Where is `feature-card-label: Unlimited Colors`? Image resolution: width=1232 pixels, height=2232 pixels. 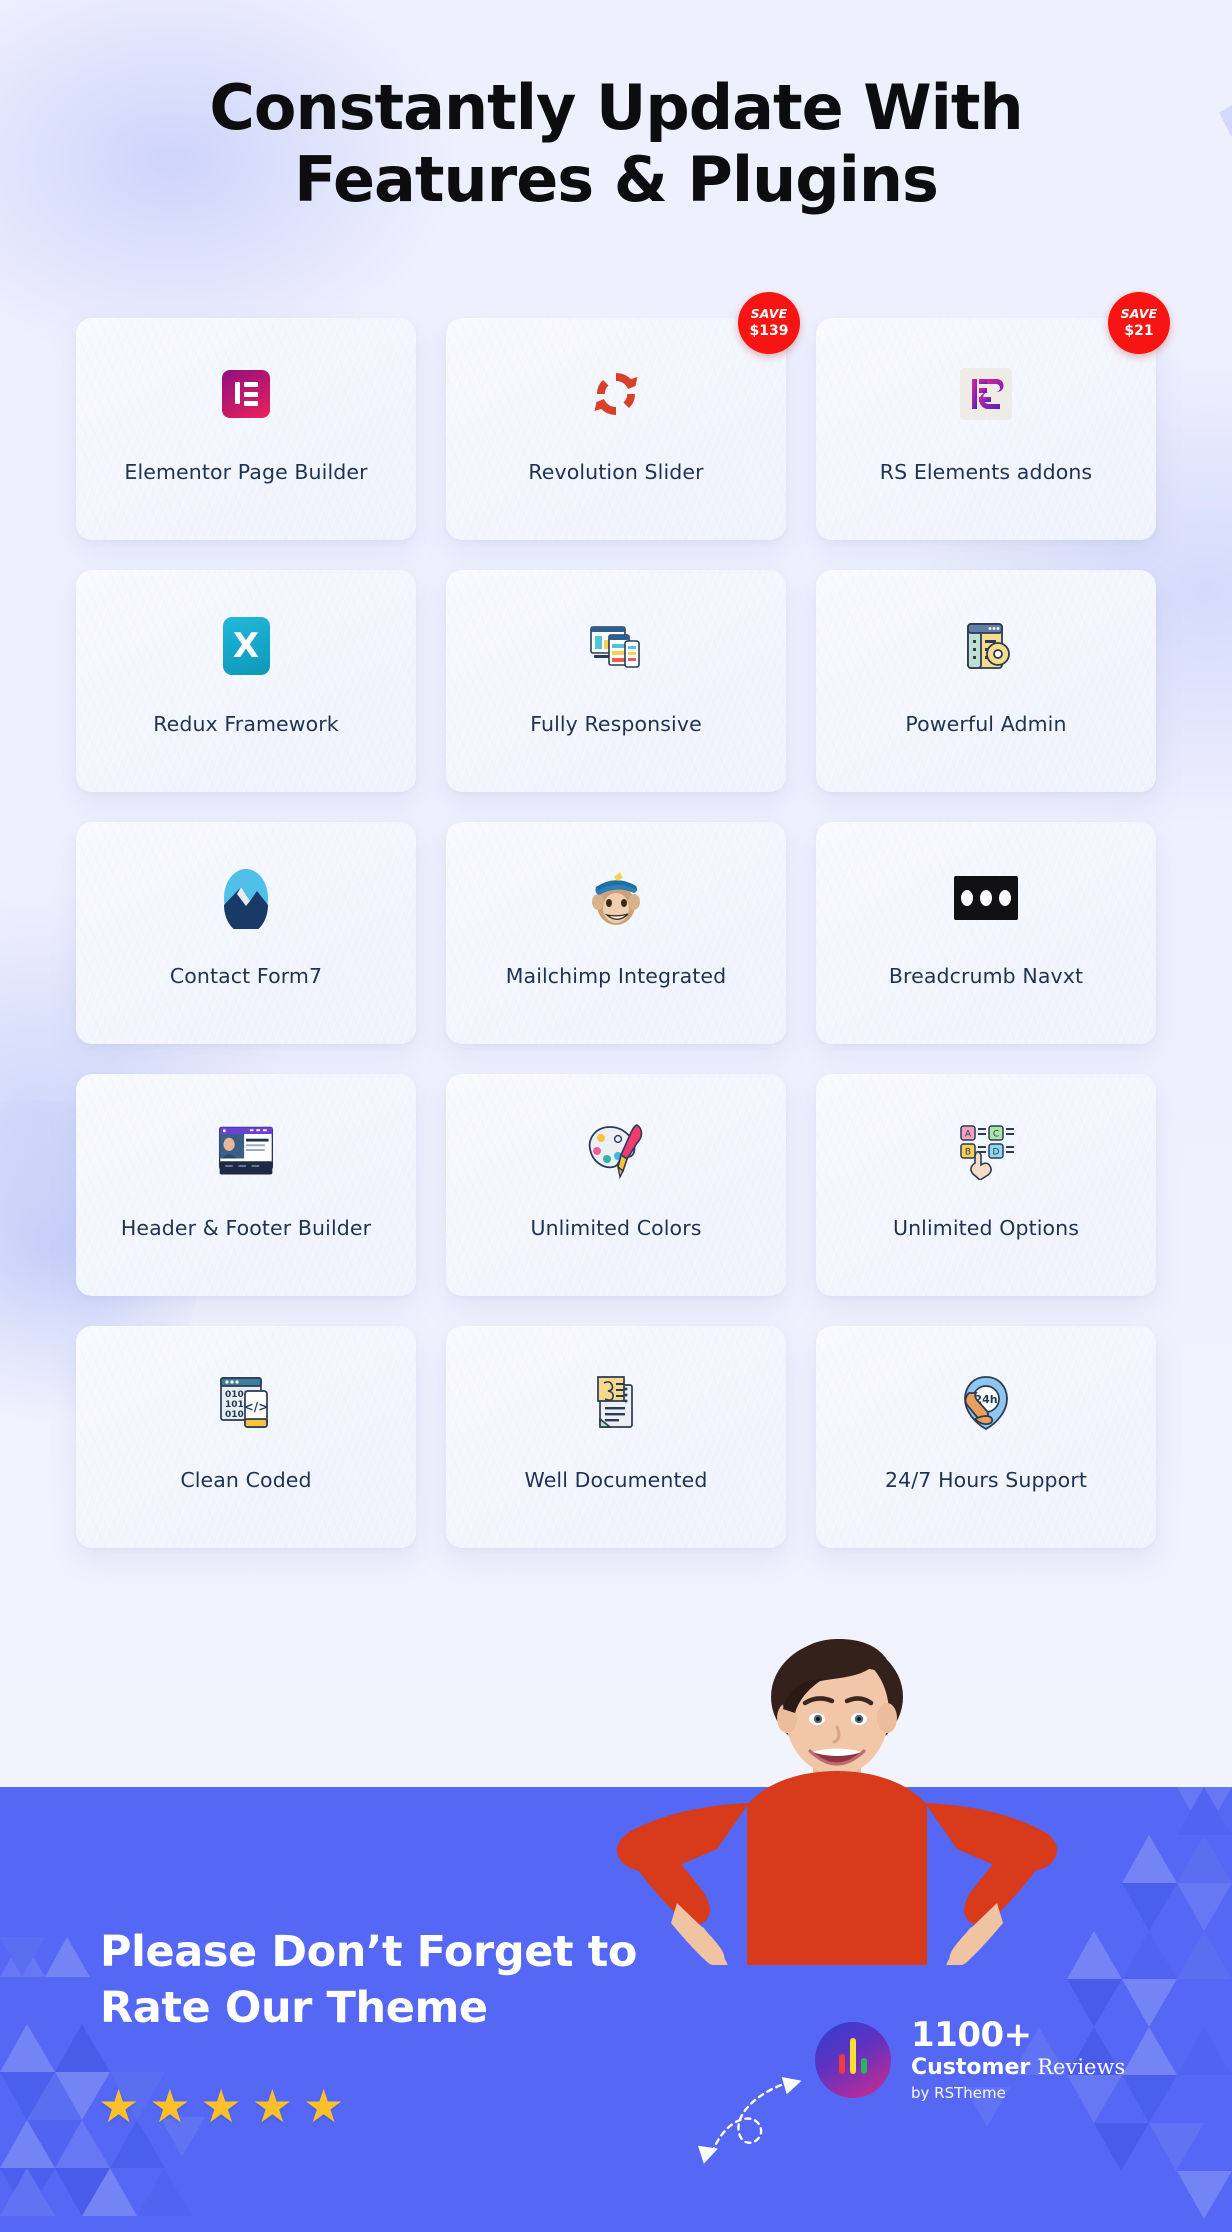 feature-card-label: Unlimited Colors is located at coordinates (616, 1228).